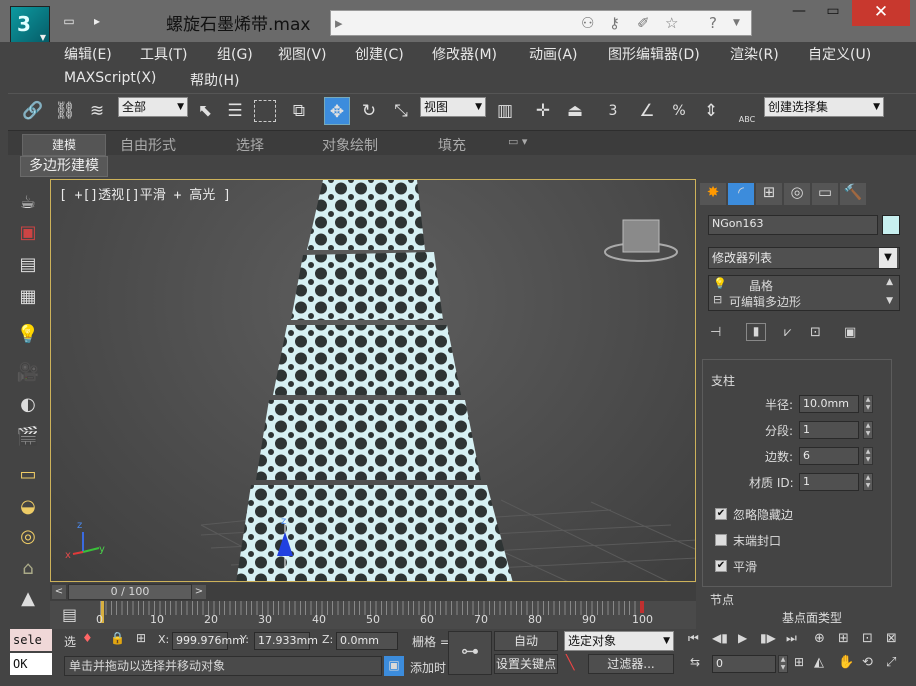 The image size is (916, 686). Describe the element at coordinates (464, 54) in the screenshot. I see `menu-modifiers: 修改器(M)` at that location.